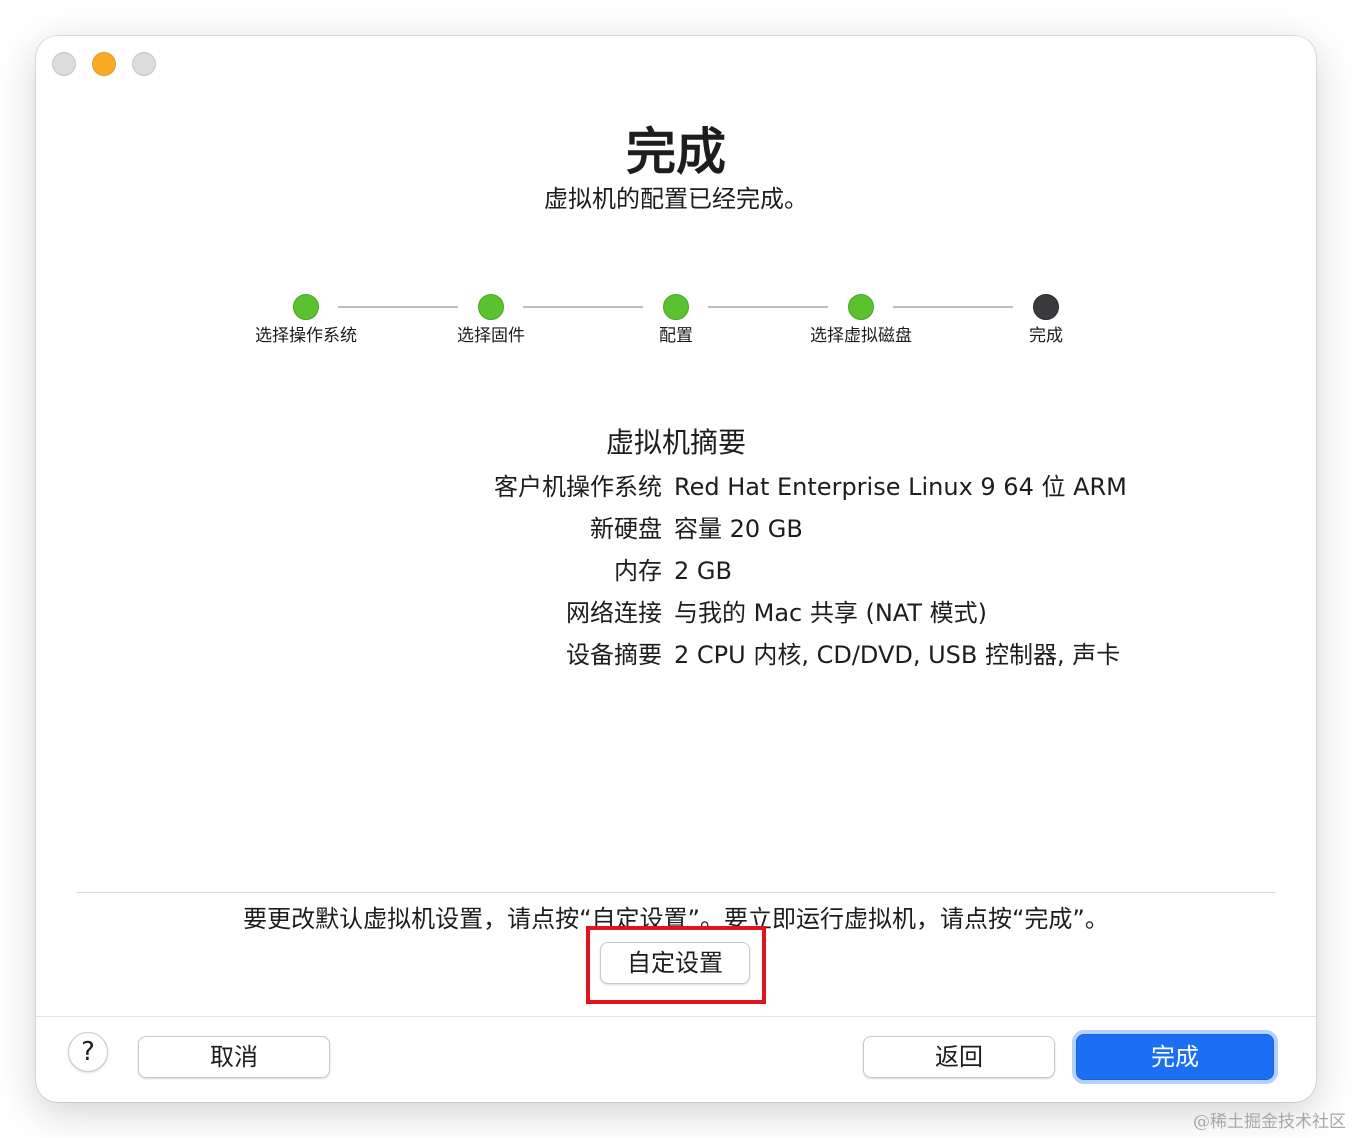  I want to click on summary-row-memory: 内存 2 GB, so click(676, 571).